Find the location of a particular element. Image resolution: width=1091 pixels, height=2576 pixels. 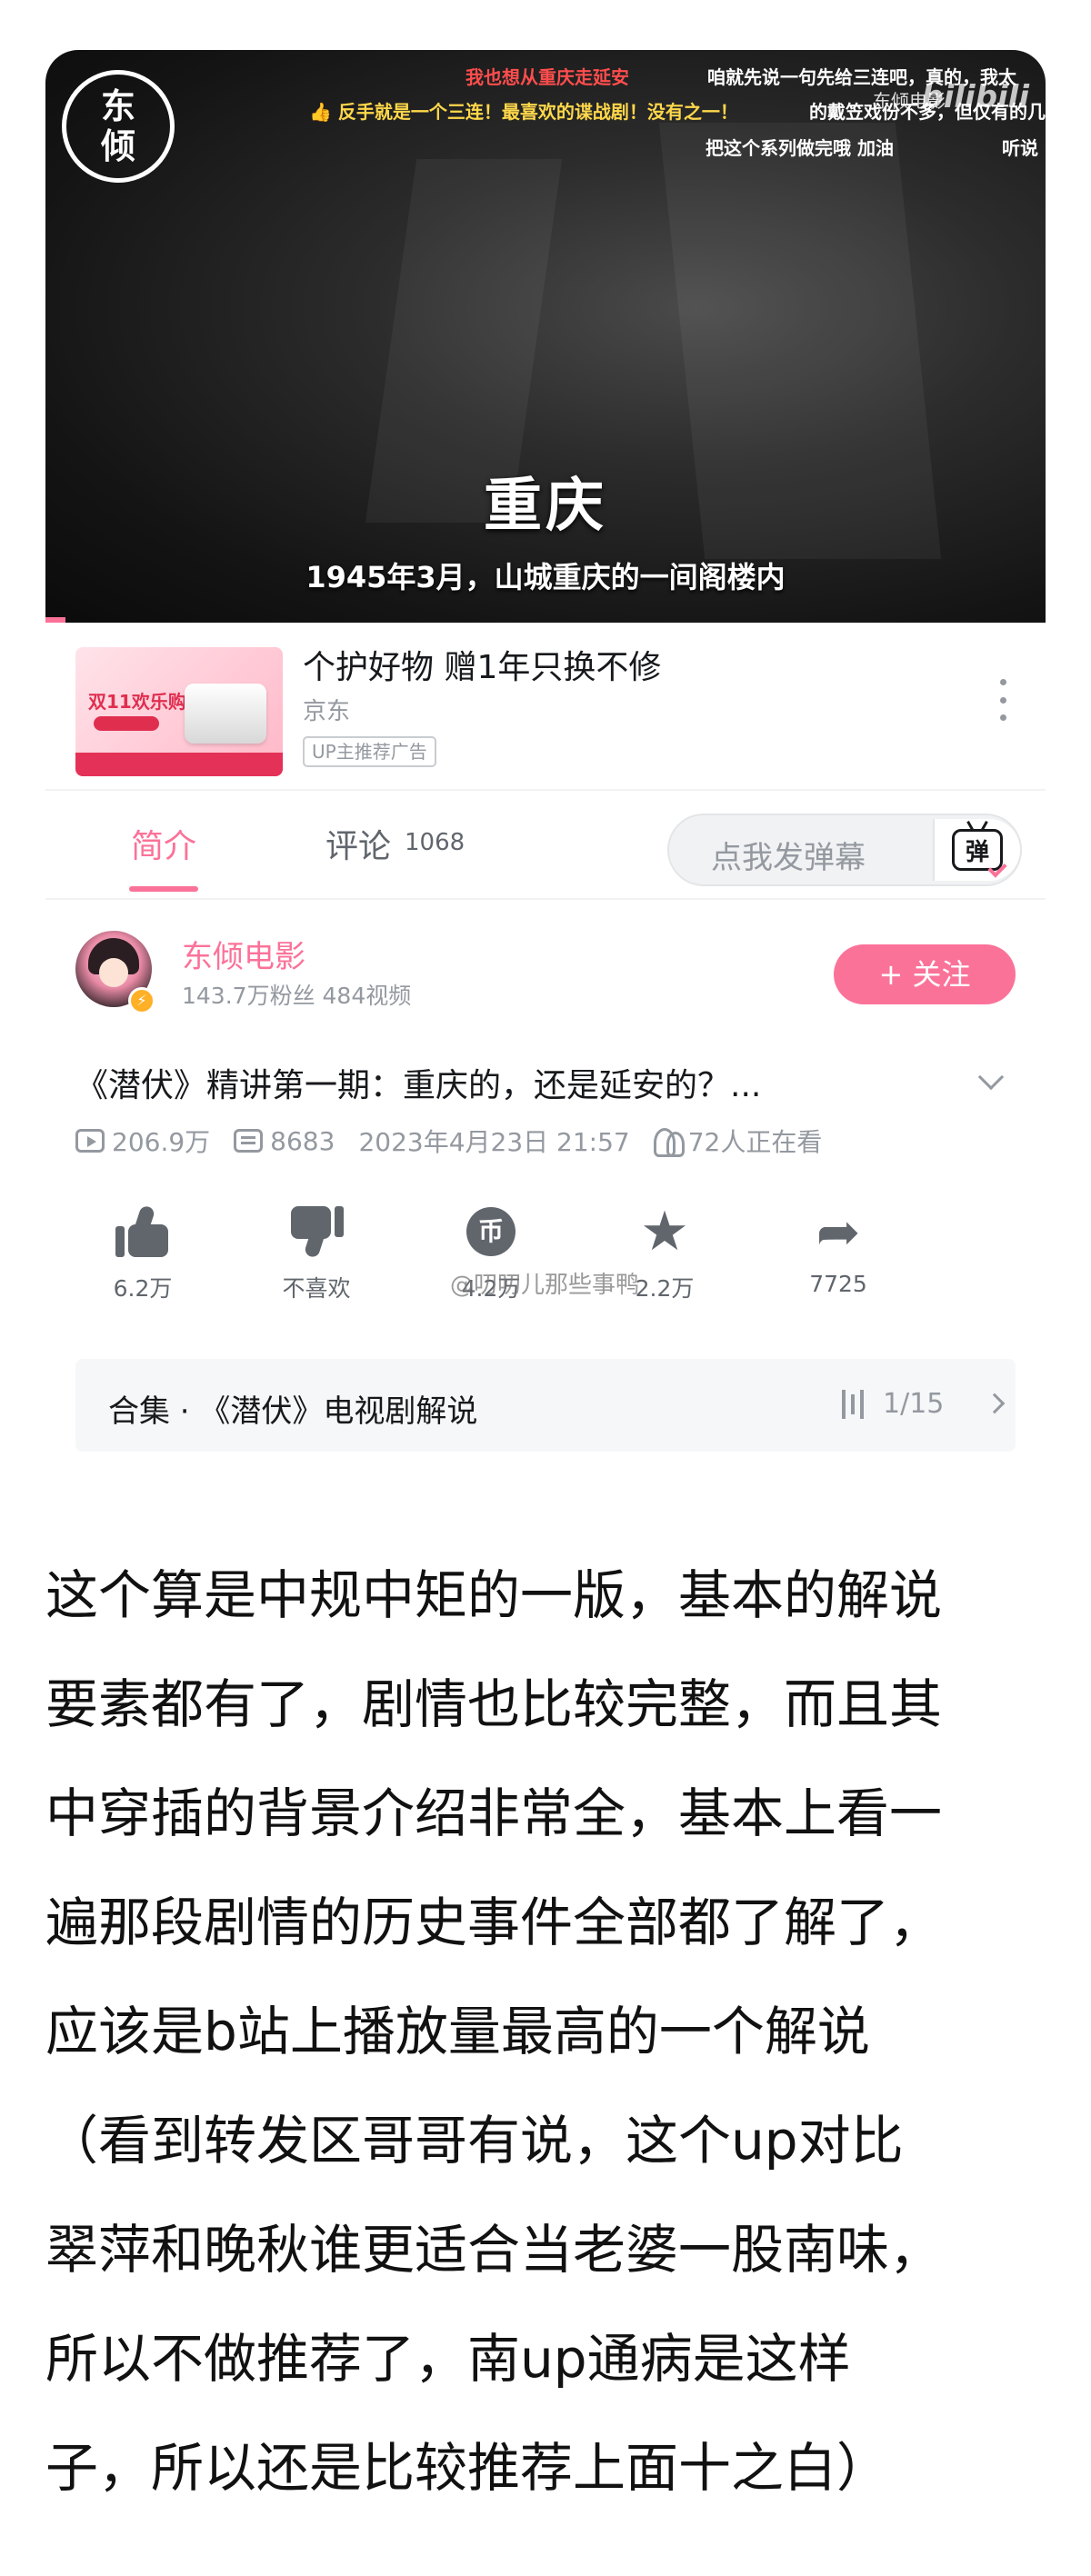

playlist-icon is located at coordinates (854, 1404).